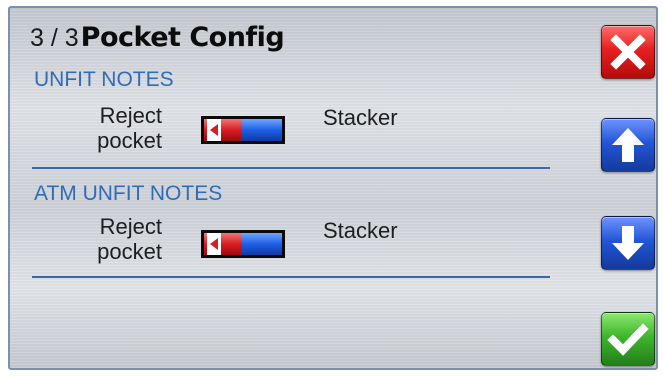 This screenshot has width=664, height=376. I want to click on close-x-icon, so click(628, 52).